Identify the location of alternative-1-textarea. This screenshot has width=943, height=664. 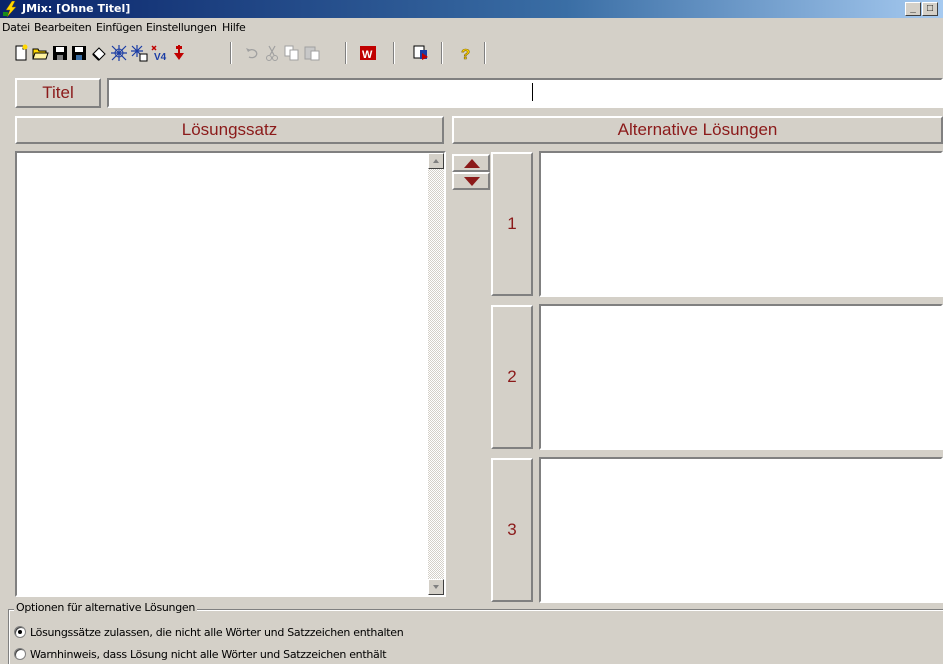
(741, 224).